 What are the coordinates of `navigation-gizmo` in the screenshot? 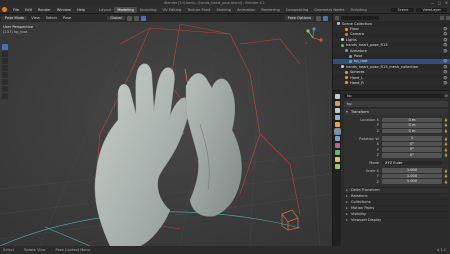 It's located at (313, 38).